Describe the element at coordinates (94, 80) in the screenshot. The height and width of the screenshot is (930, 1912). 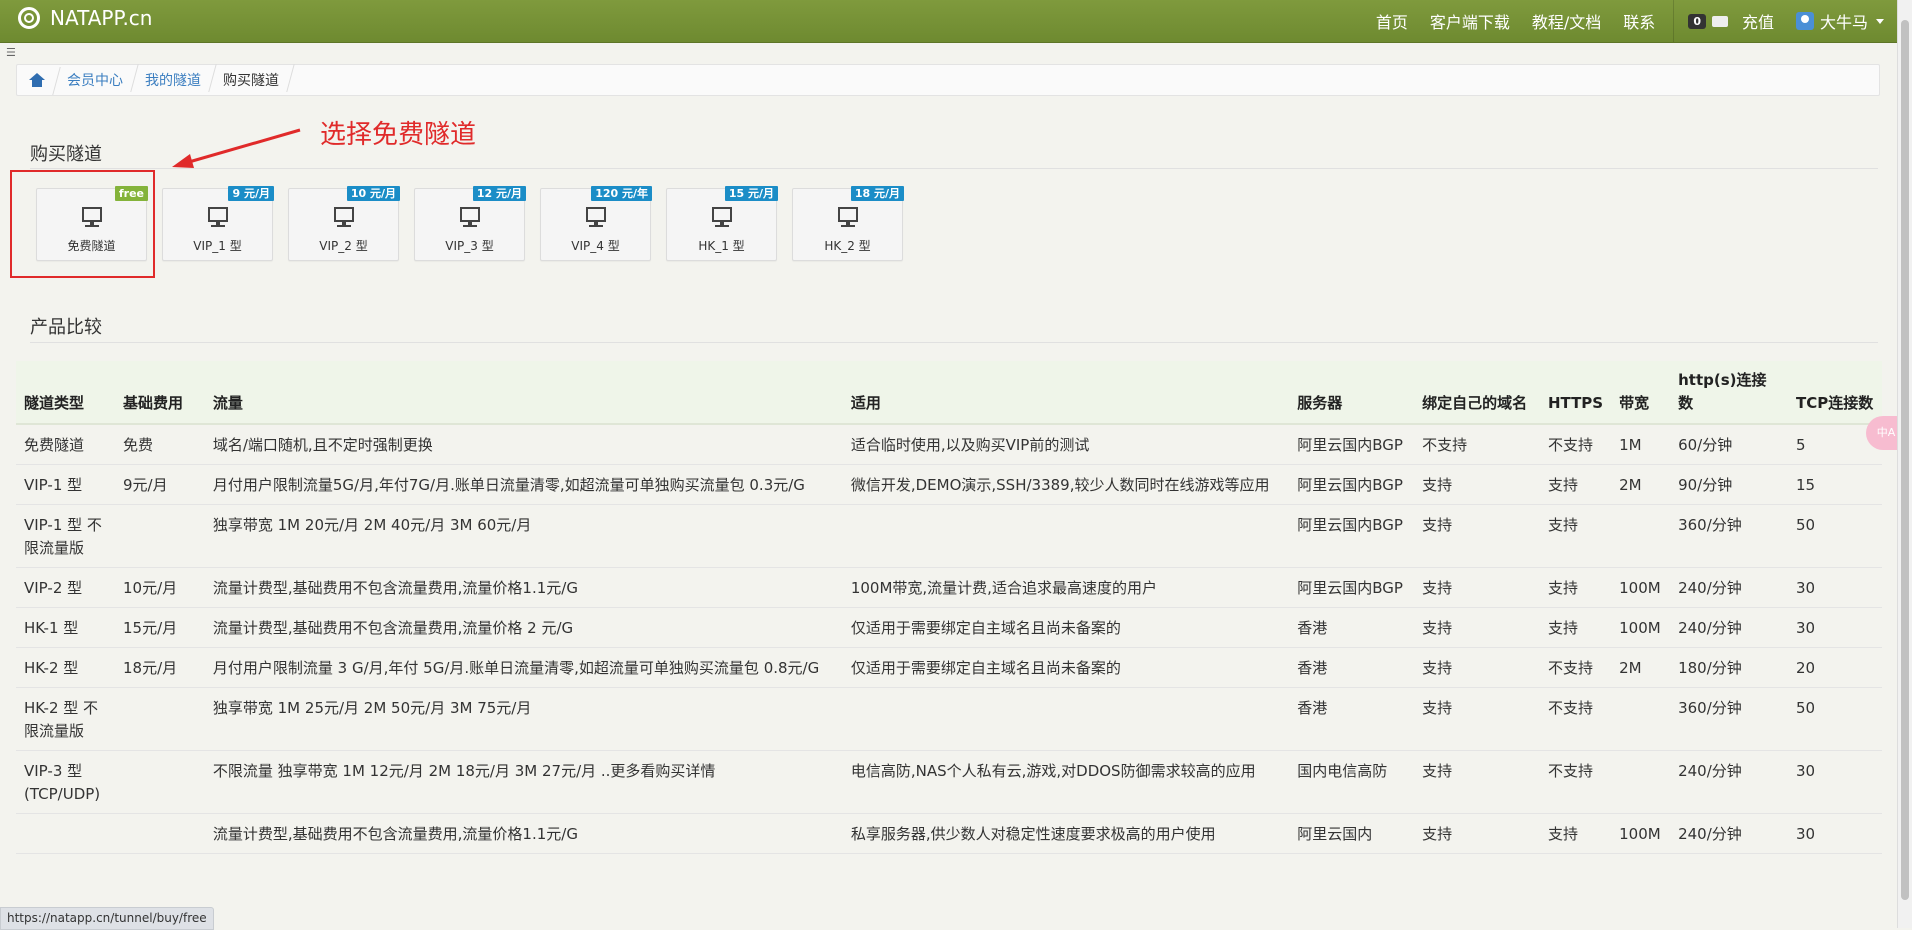
I see `breadcrumb-member-center: 会员中心` at that location.